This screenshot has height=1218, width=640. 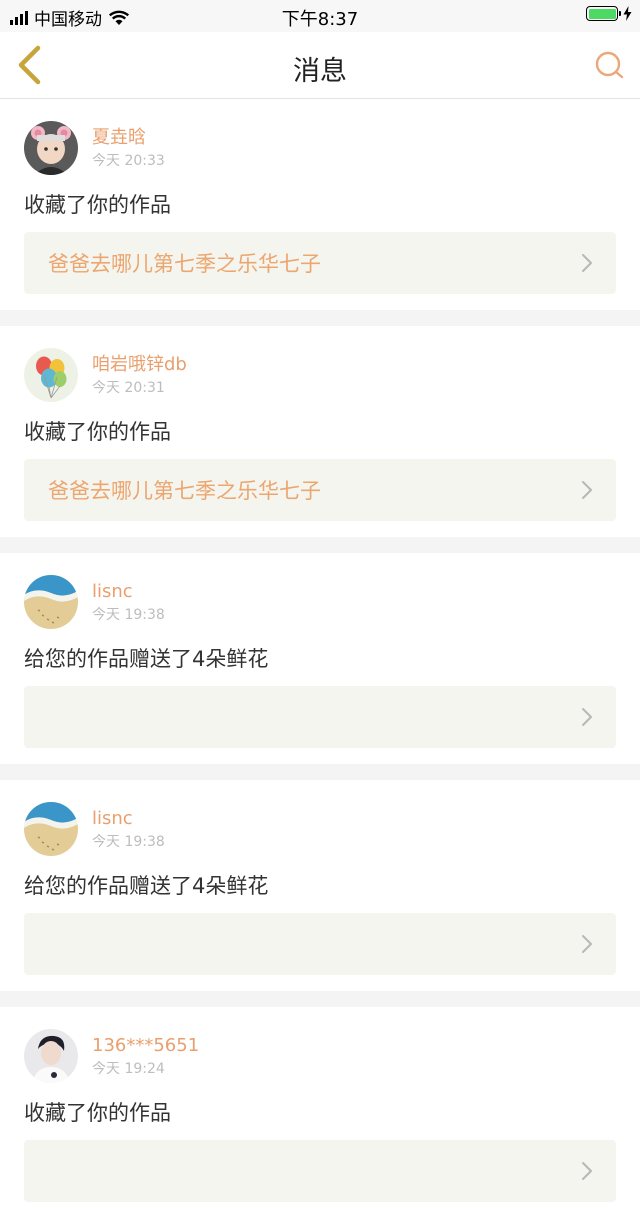 What do you see at coordinates (128, 1068) in the screenshot?
I see `message-time: 今天 19:24` at bounding box center [128, 1068].